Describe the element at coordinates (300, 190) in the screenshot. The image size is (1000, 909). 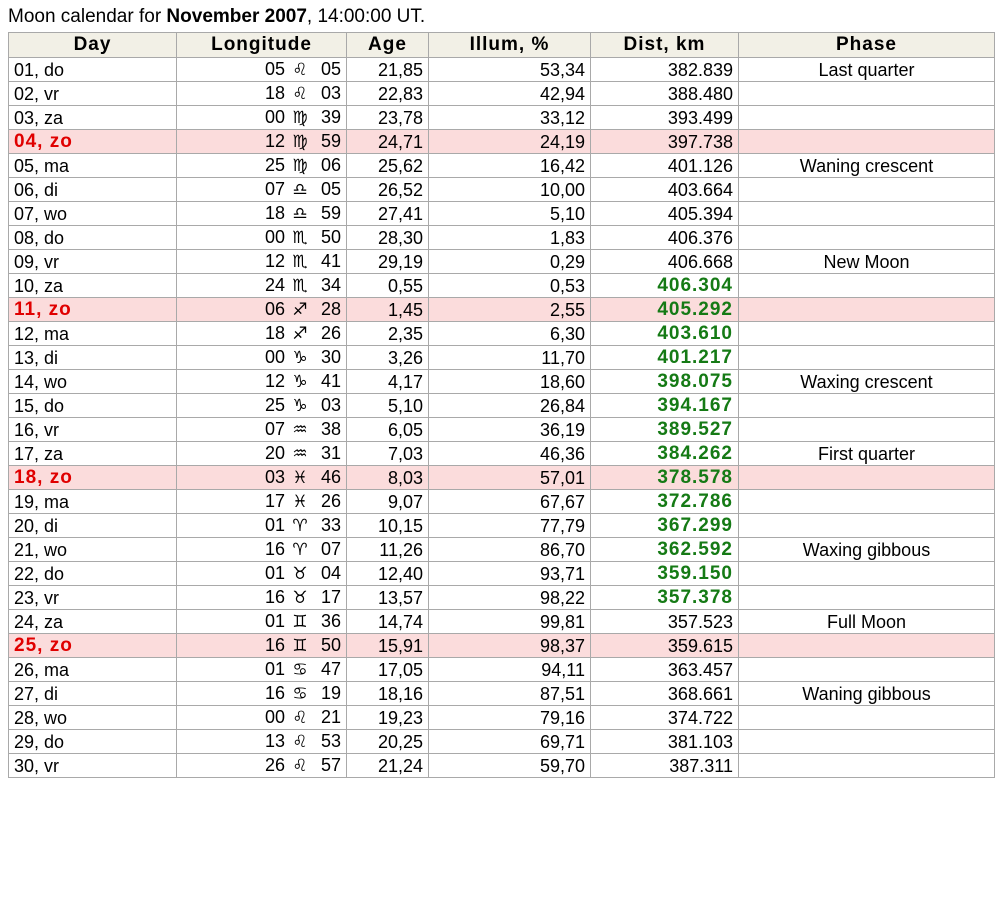
I see `zodiac-sign-icon: ♎` at that location.